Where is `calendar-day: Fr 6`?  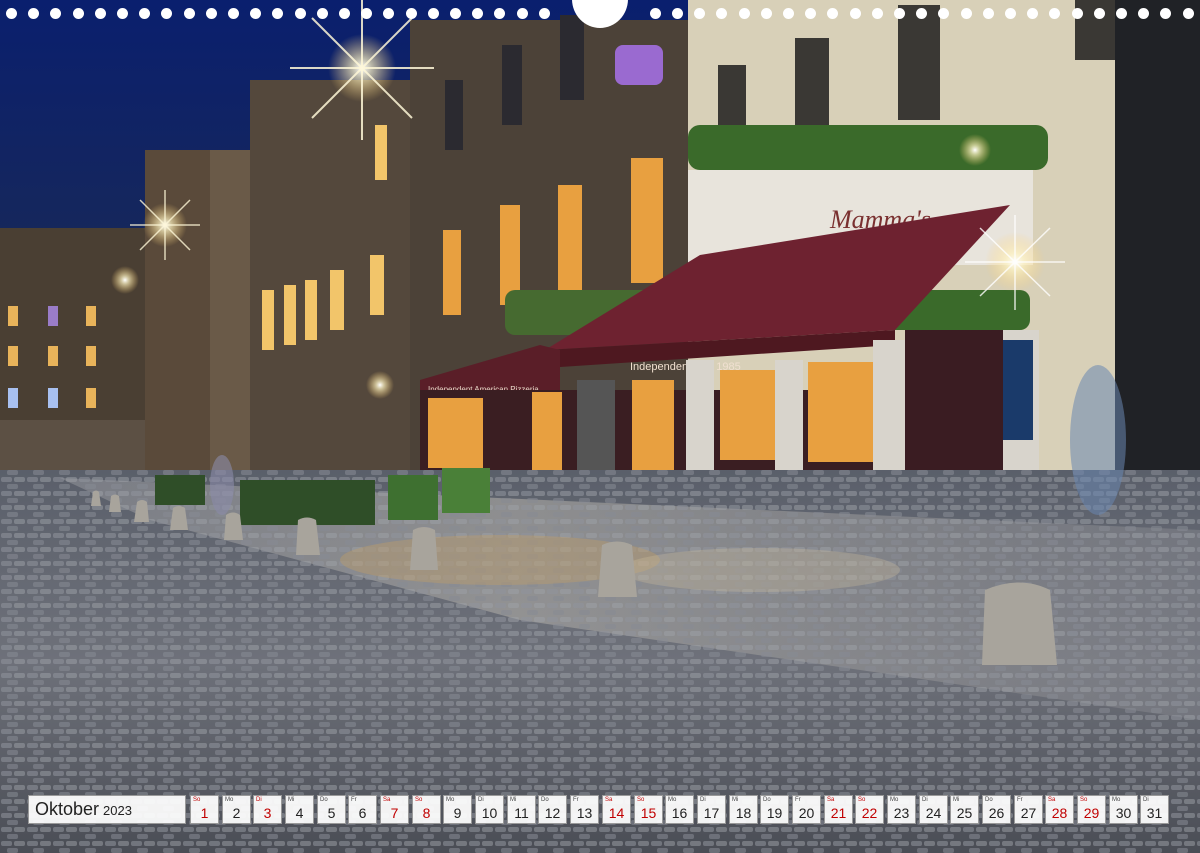
calendar-day: Fr 6 is located at coordinates (362, 809).